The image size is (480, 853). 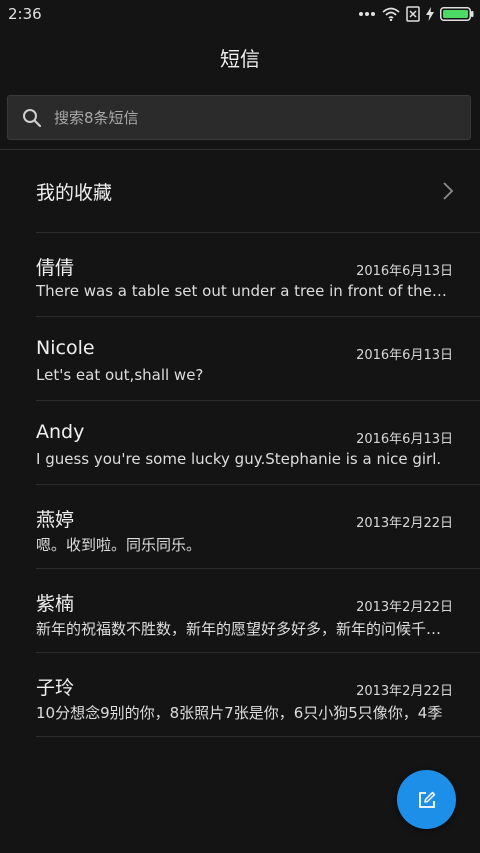 What do you see at coordinates (457, 14) in the screenshot?
I see `battery-icon` at bounding box center [457, 14].